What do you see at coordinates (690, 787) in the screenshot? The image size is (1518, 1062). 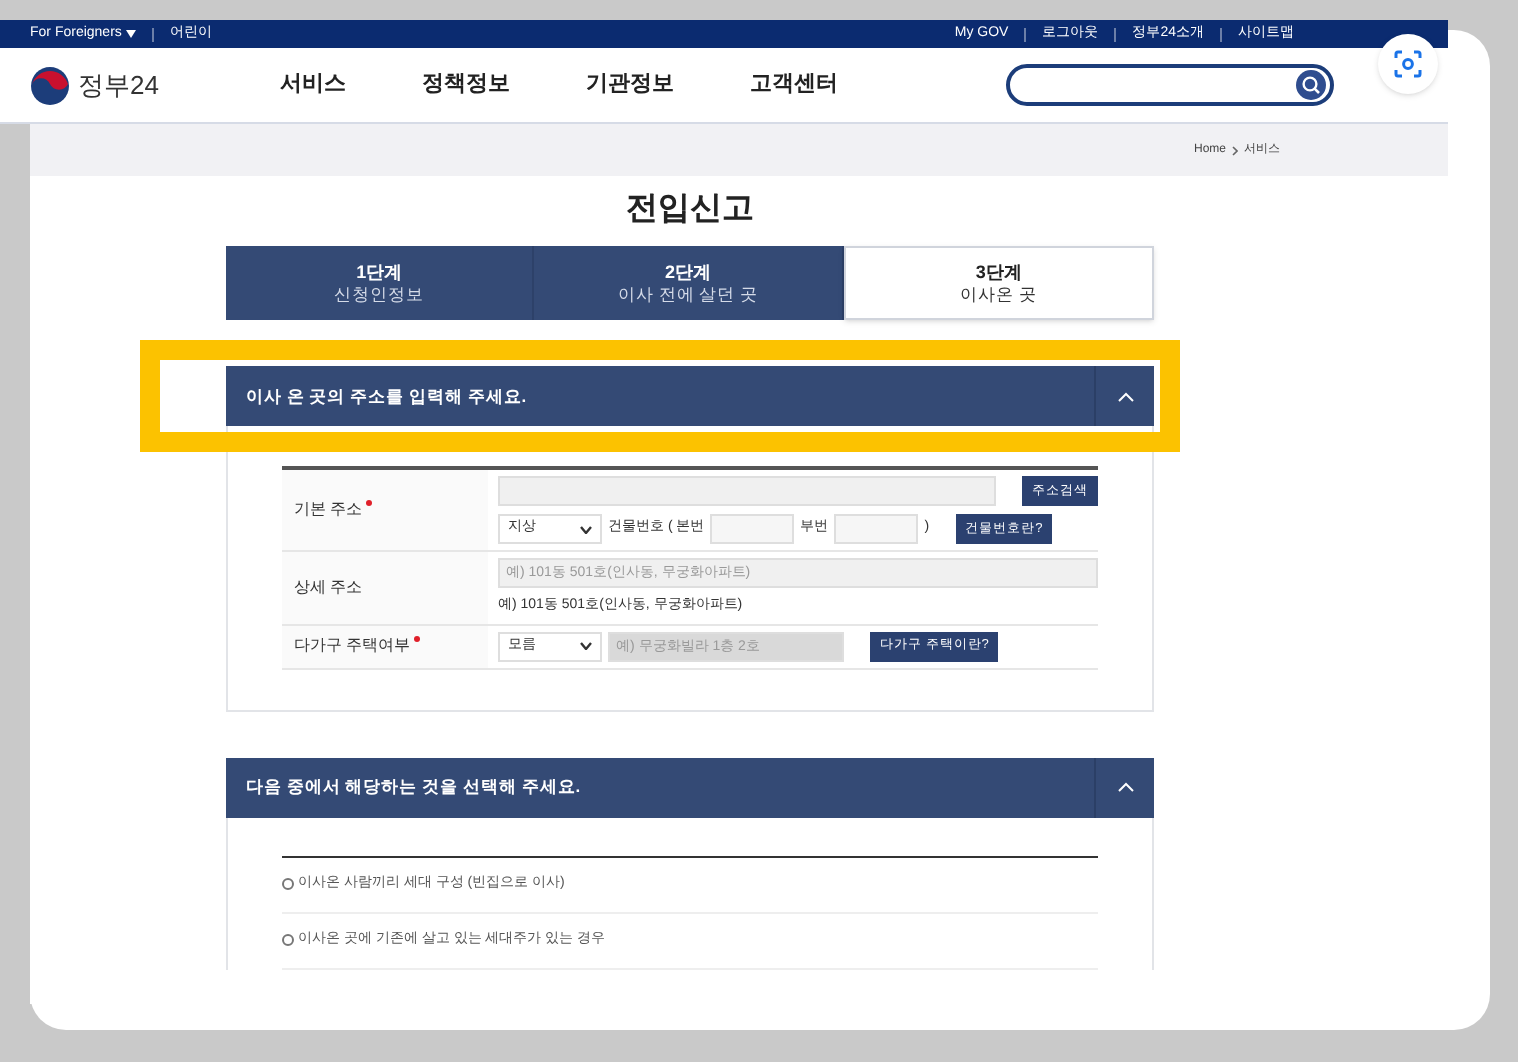 I see `section-header: 다음 중에서 해당하는 것을 선택해 주세요.` at bounding box center [690, 787].